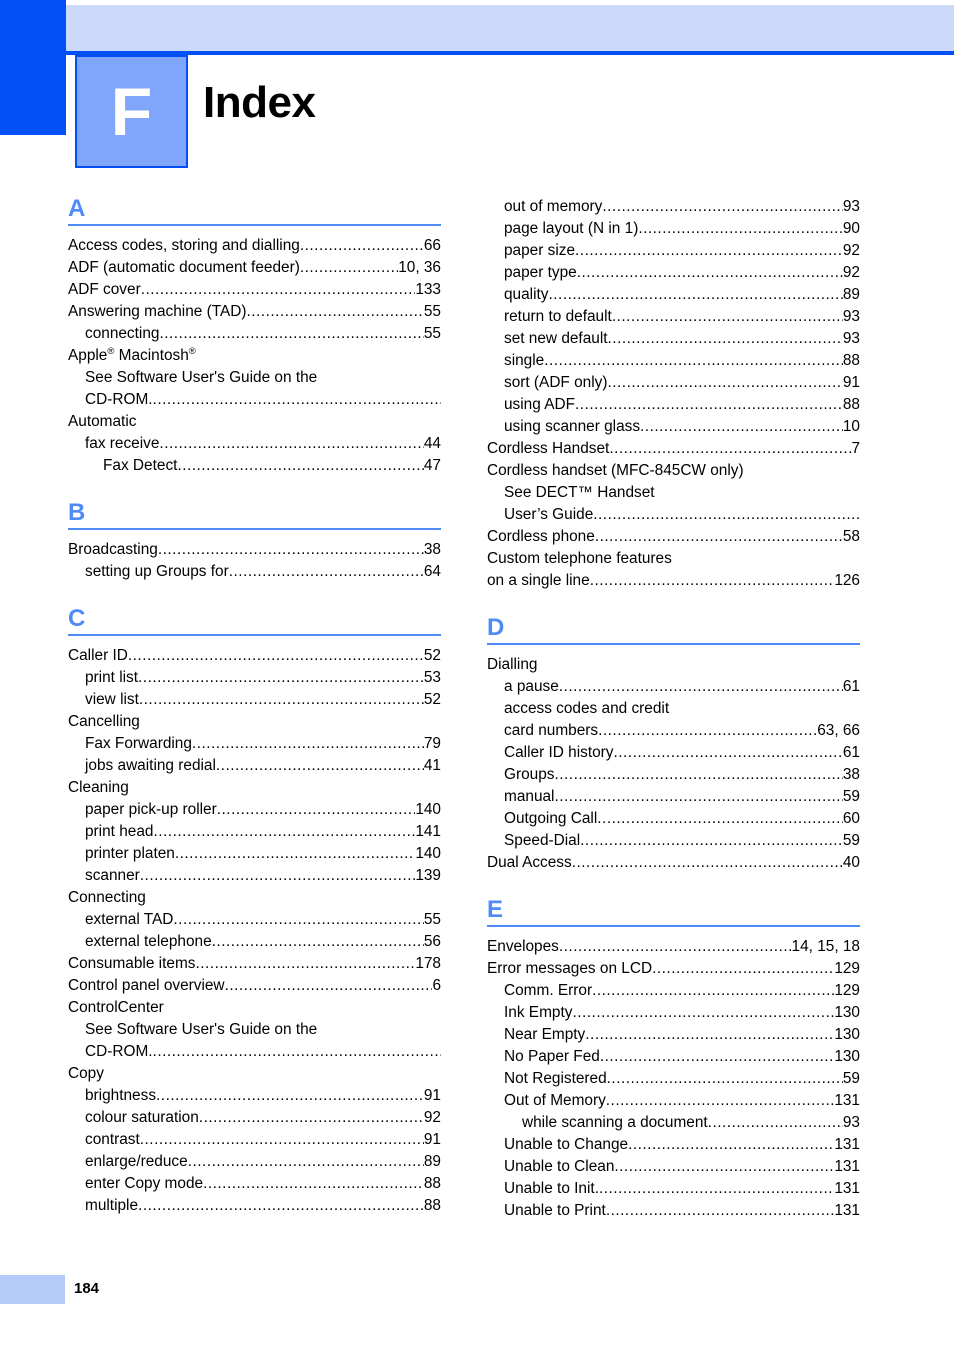 The height and width of the screenshot is (1348, 954). I want to click on index-entry-label: Answering machine (TAD), so click(157, 311).